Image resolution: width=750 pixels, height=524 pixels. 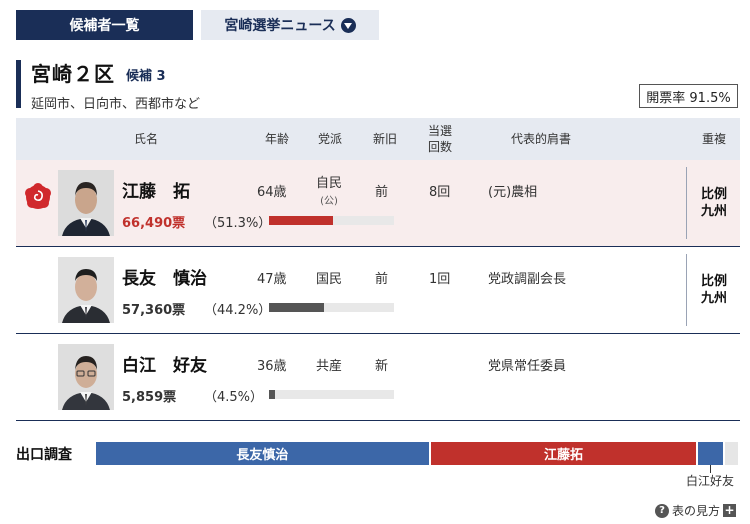 I want to click on candidate-age: 36歳, so click(x=272, y=366).